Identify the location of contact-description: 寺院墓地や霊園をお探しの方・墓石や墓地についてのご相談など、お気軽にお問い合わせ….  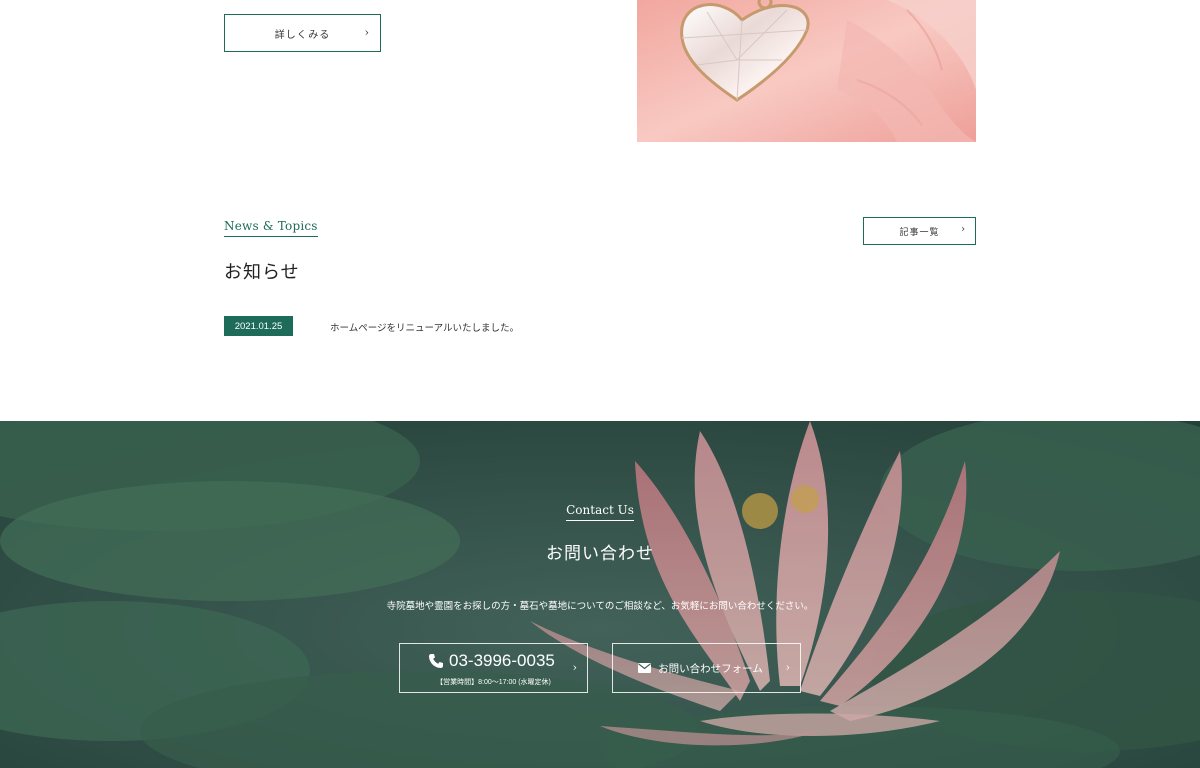
(600, 606).